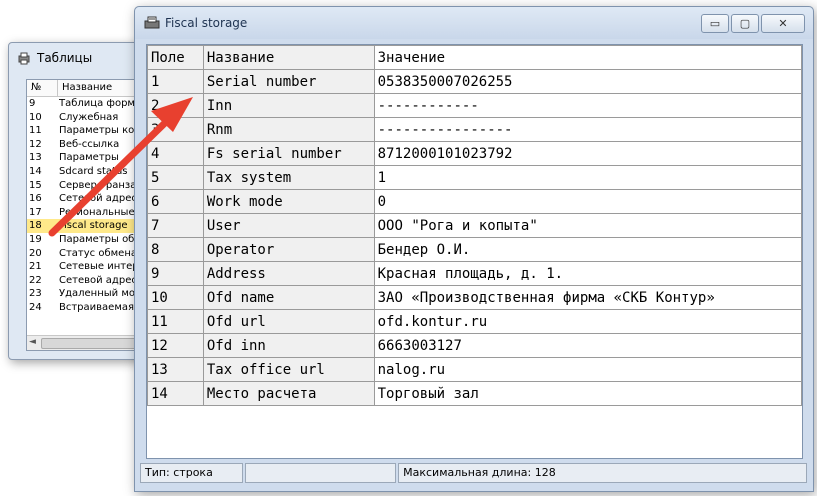  What do you see at coordinates (35, 280) in the screenshot?
I see `list-item-number: 22` at bounding box center [35, 280].